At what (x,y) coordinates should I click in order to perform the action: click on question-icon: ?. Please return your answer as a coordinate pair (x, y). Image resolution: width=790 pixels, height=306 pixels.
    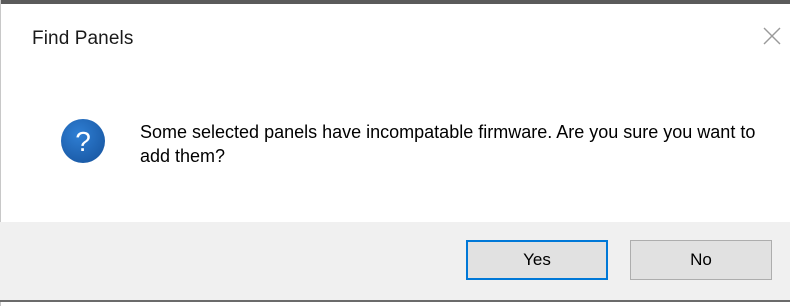
    Looking at the image, I should click on (83, 141).